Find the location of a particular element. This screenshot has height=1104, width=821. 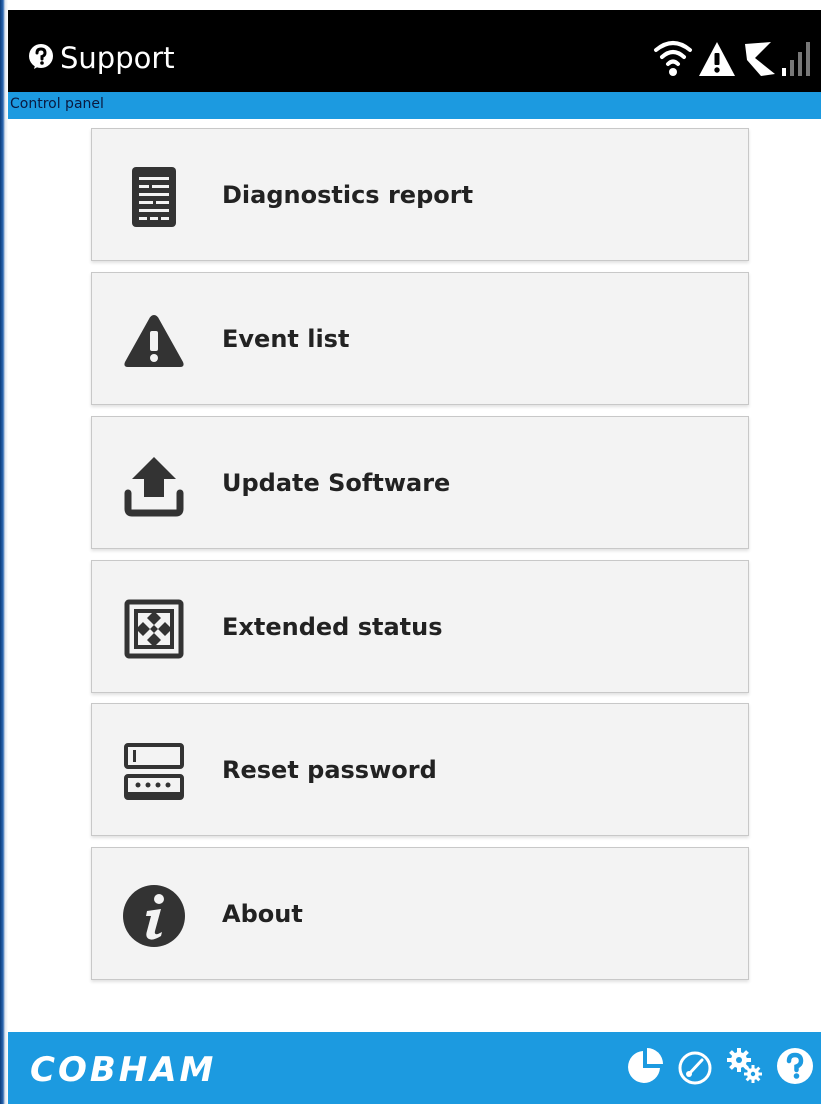

footer-bar: COBHAM is located at coordinates (414, 1068).